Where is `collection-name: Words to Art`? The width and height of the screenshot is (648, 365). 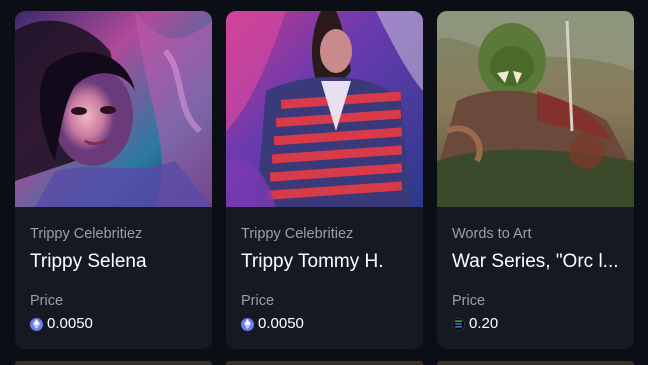
collection-name: Words to Art is located at coordinates (536, 234).